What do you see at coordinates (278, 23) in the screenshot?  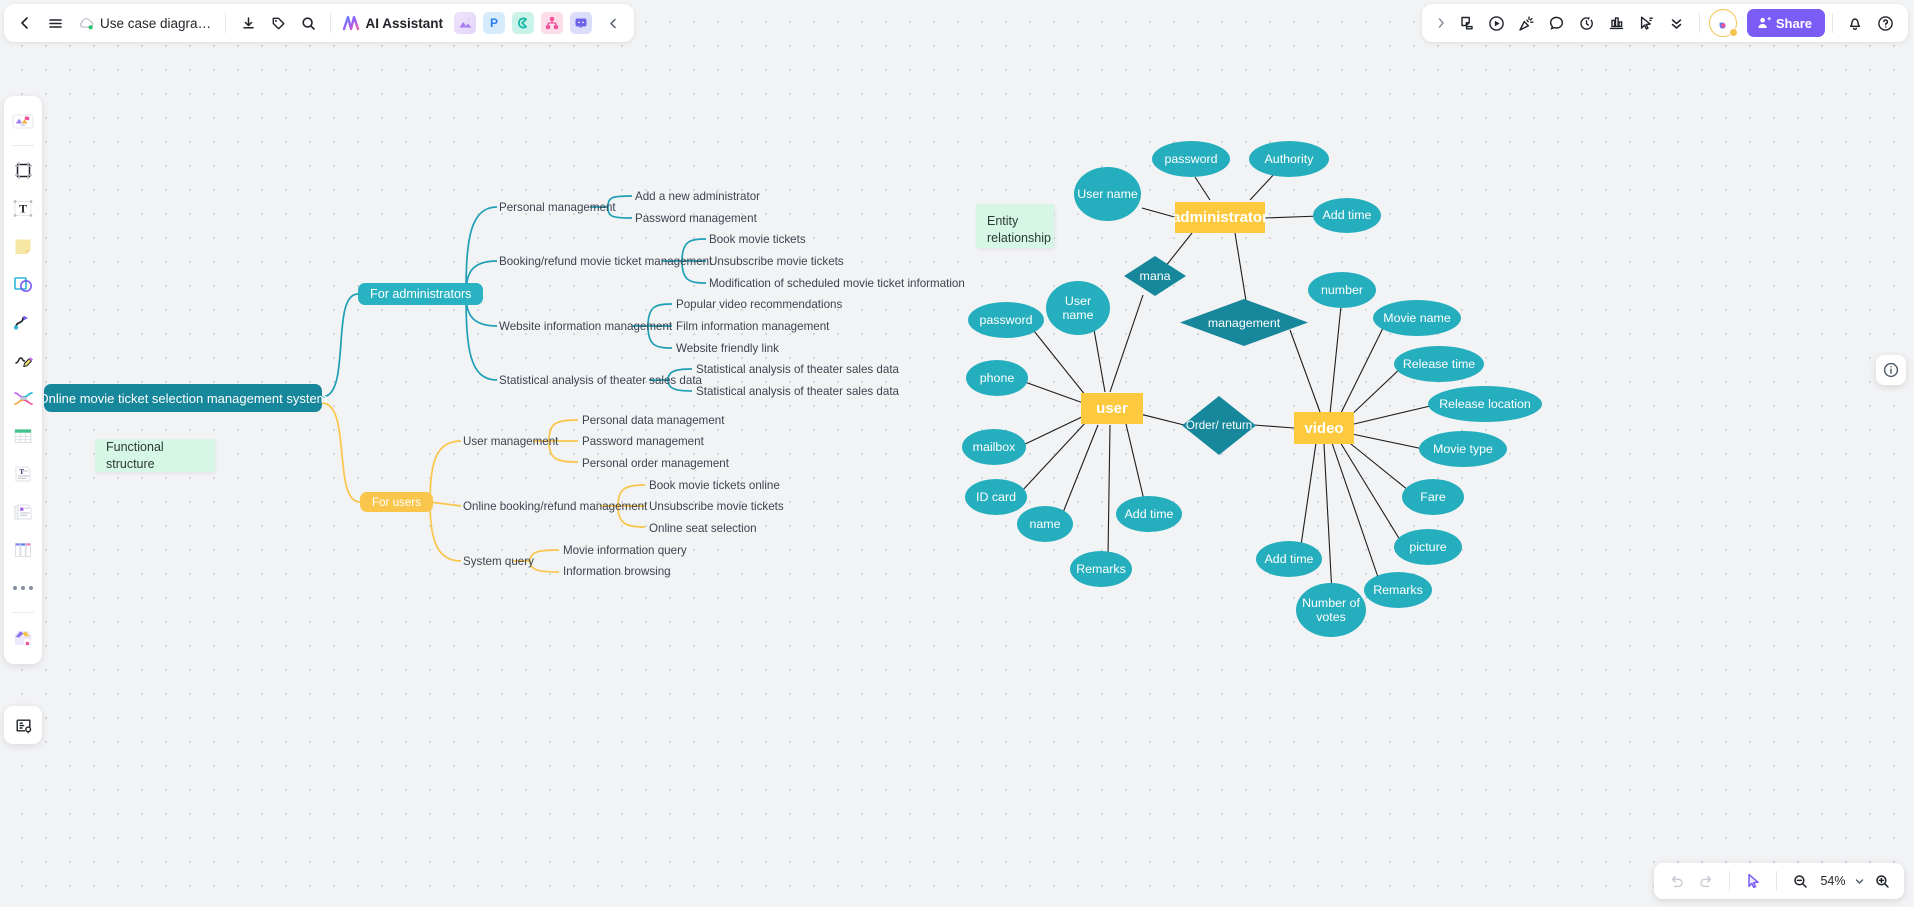 I see `tag-button` at bounding box center [278, 23].